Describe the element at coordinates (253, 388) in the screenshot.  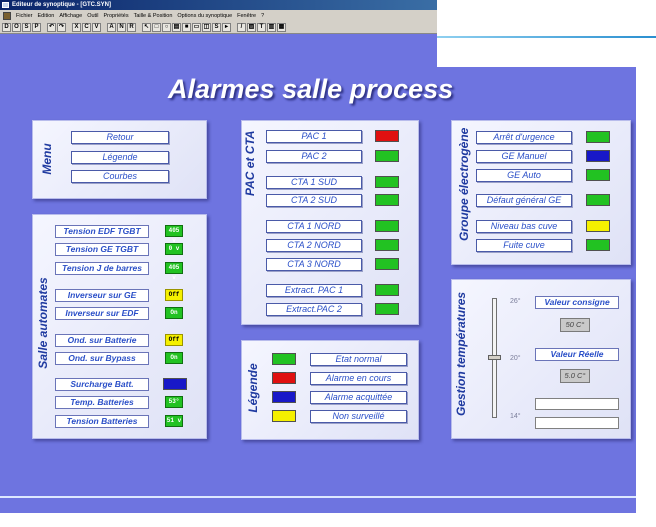
I see `panel-label-legende: Légende` at that location.